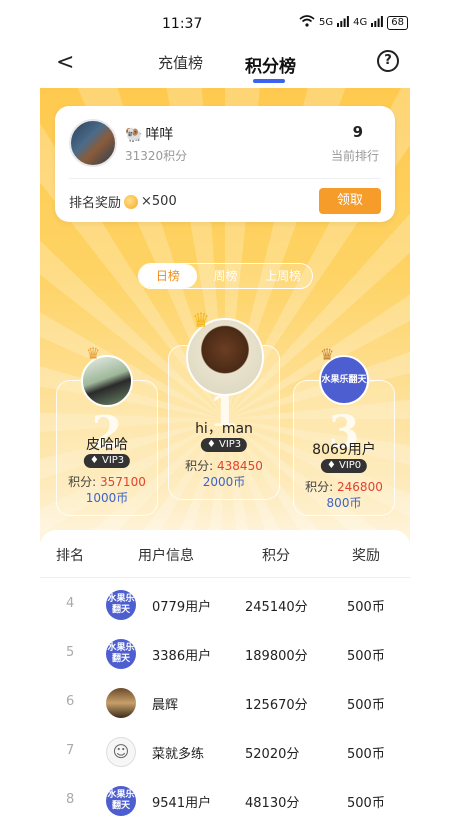 Image resolution: width=450 pixels, height=825 pixels. Describe the element at coordinates (276, 607) in the screenshot. I see `row-points: 245140分` at that location.